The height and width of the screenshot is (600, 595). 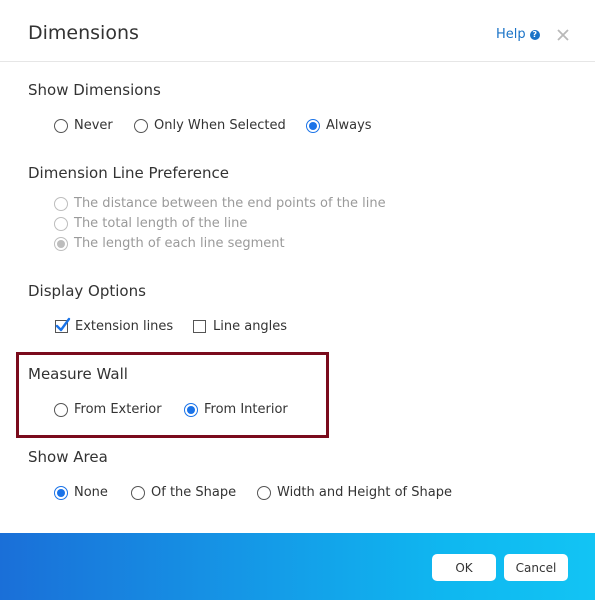 What do you see at coordinates (83, 33) in the screenshot?
I see `dialog-title: Dimensions` at bounding box center [83, 33].